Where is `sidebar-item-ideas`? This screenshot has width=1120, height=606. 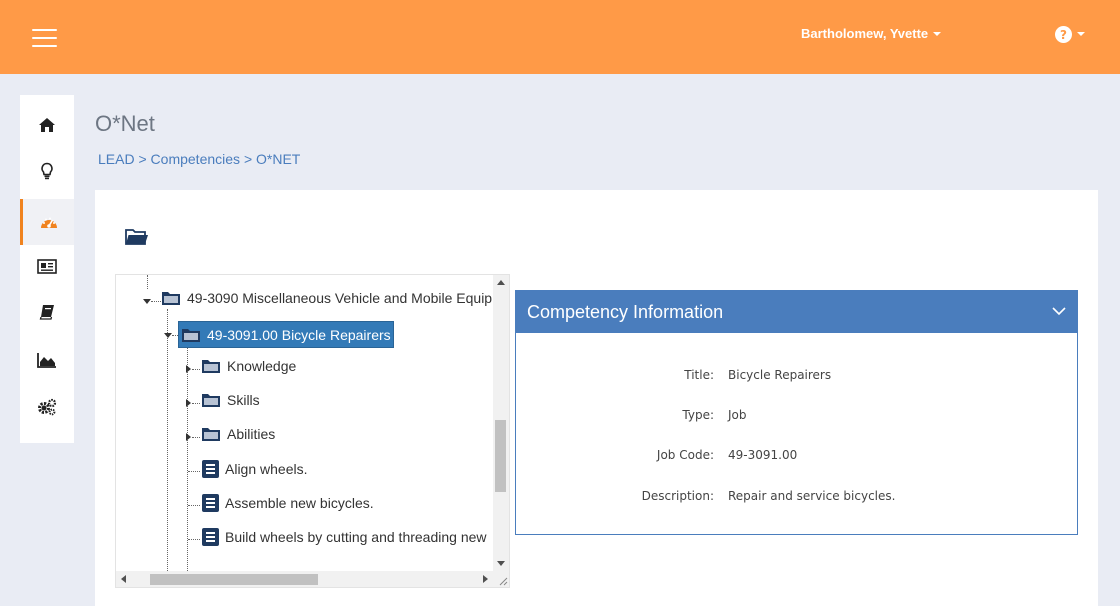 sidebar-item-ideas is located at coordinates (47, 171).